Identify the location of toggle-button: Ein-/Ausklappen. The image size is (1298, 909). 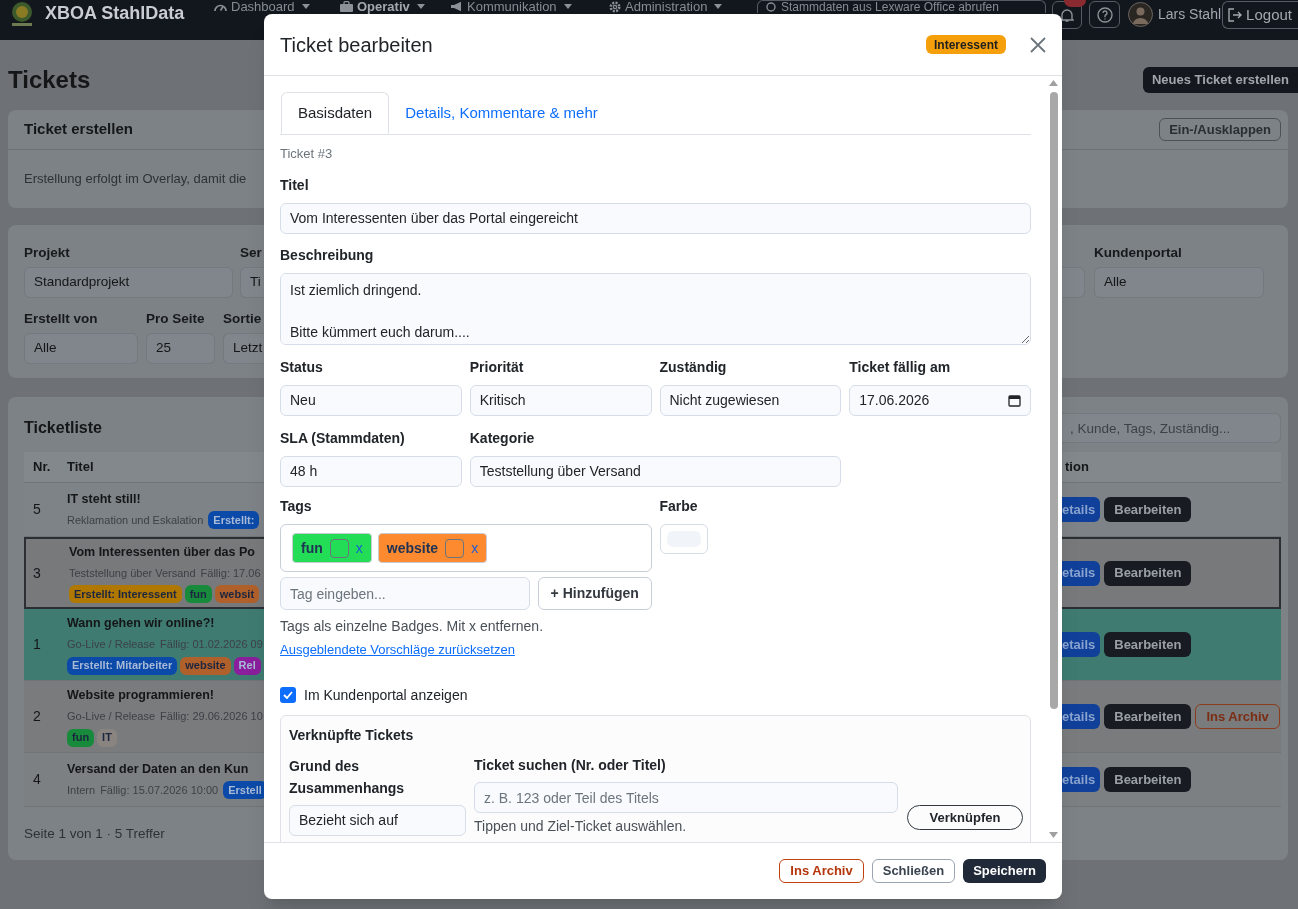
(1220, 129).